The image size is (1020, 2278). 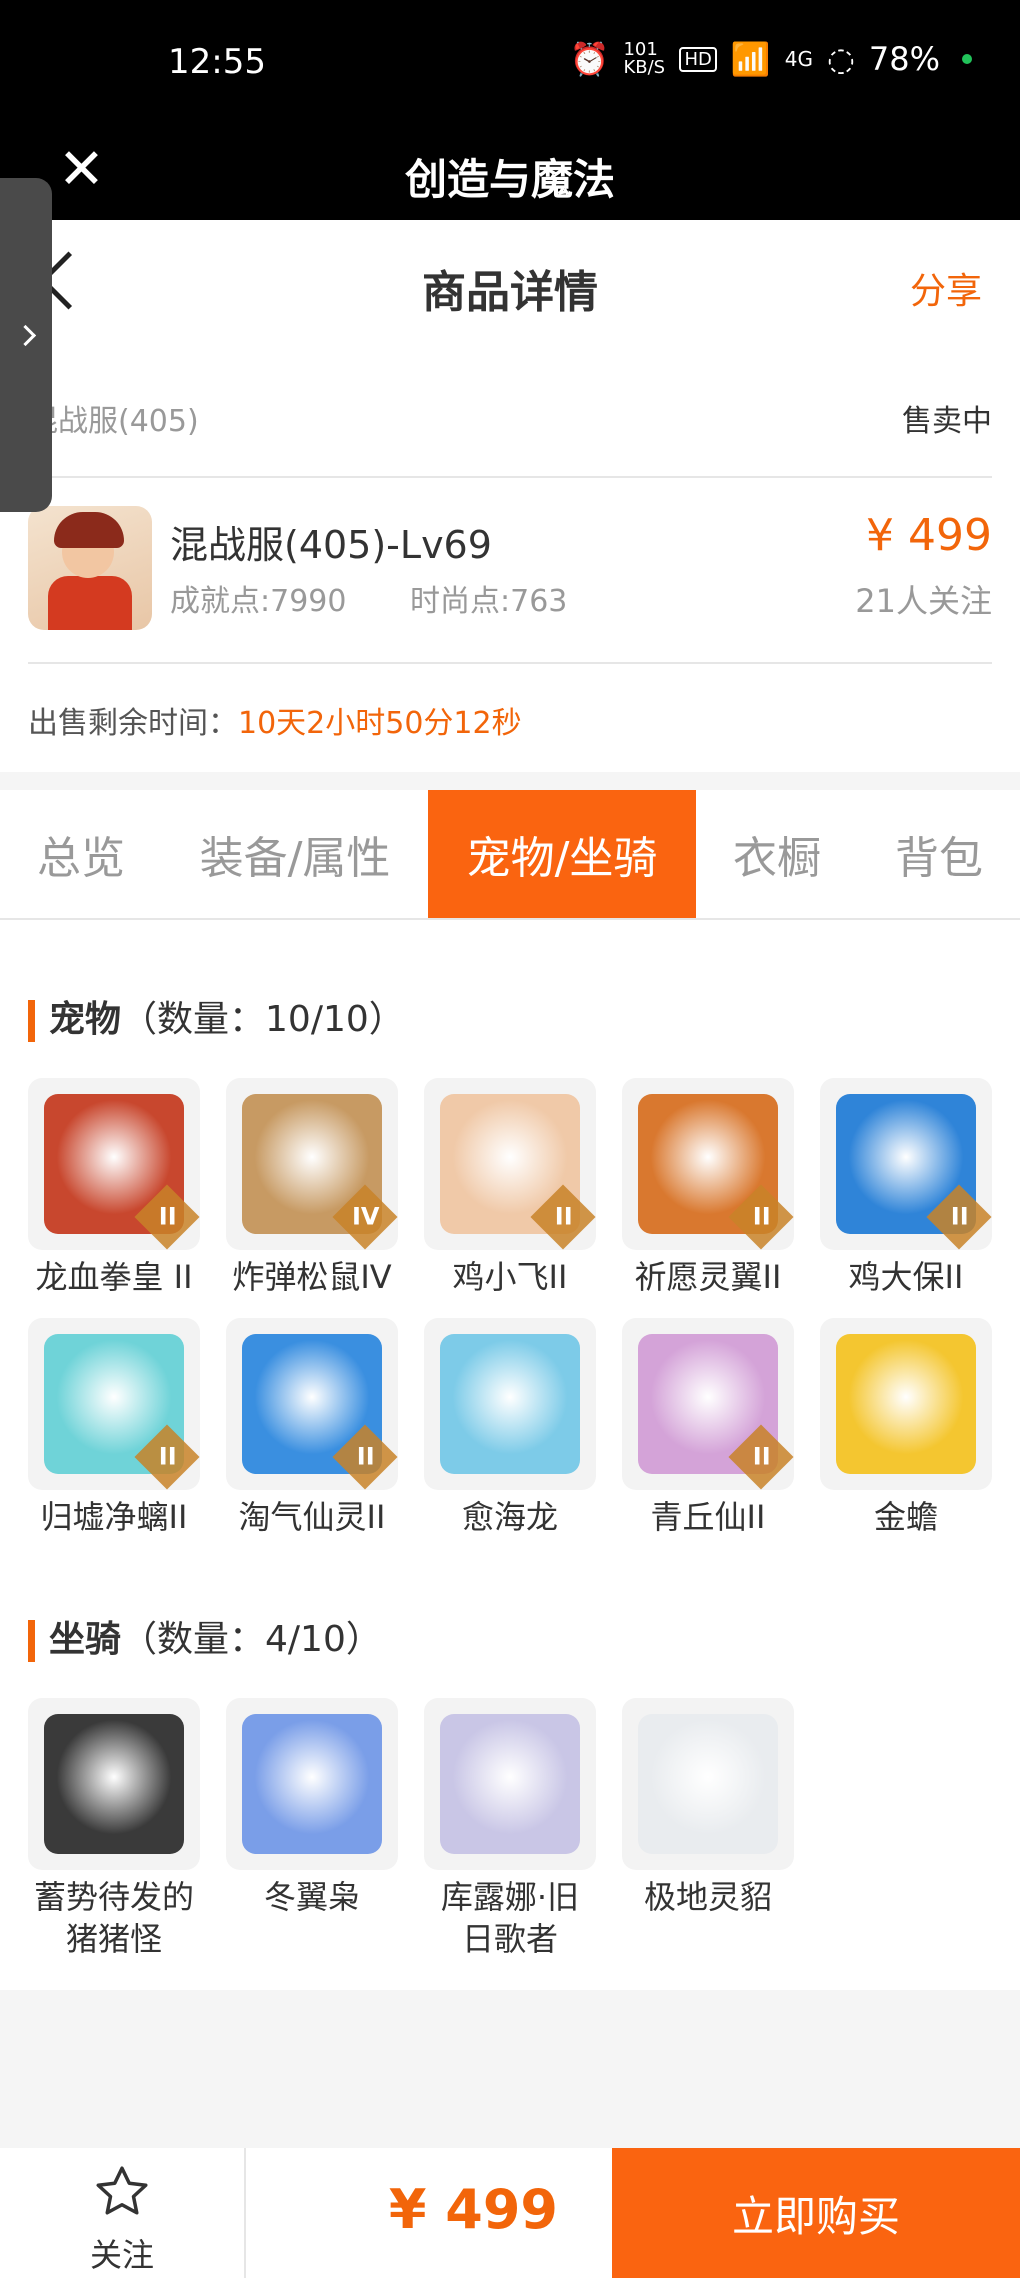 I want to click on mount-card: 极地灵貂, so click(x=708, y=1808).